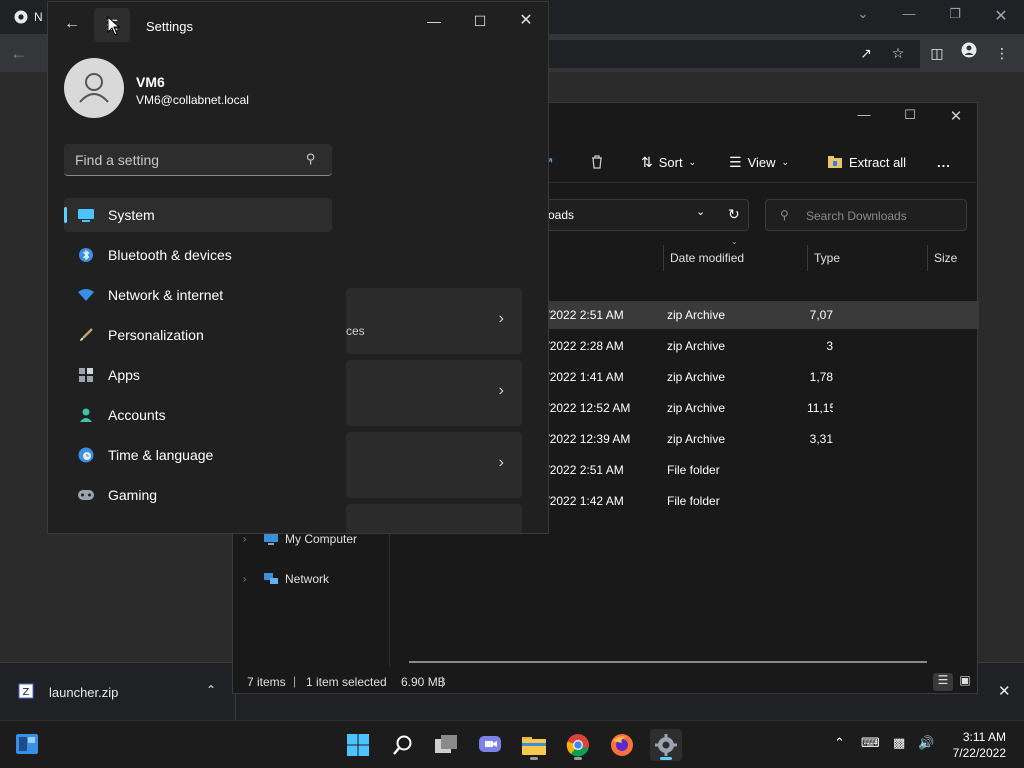 The image size is (1024, 768). I want to click on settings-close-button: ✕, so click(526, 21).